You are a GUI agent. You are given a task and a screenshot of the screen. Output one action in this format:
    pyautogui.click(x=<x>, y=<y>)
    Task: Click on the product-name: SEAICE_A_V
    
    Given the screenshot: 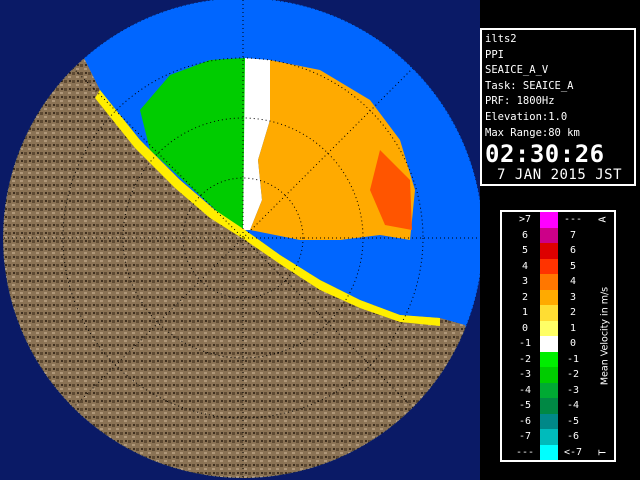 What is the action you would take?
    pyautogui.click(x=517, y=70)
    